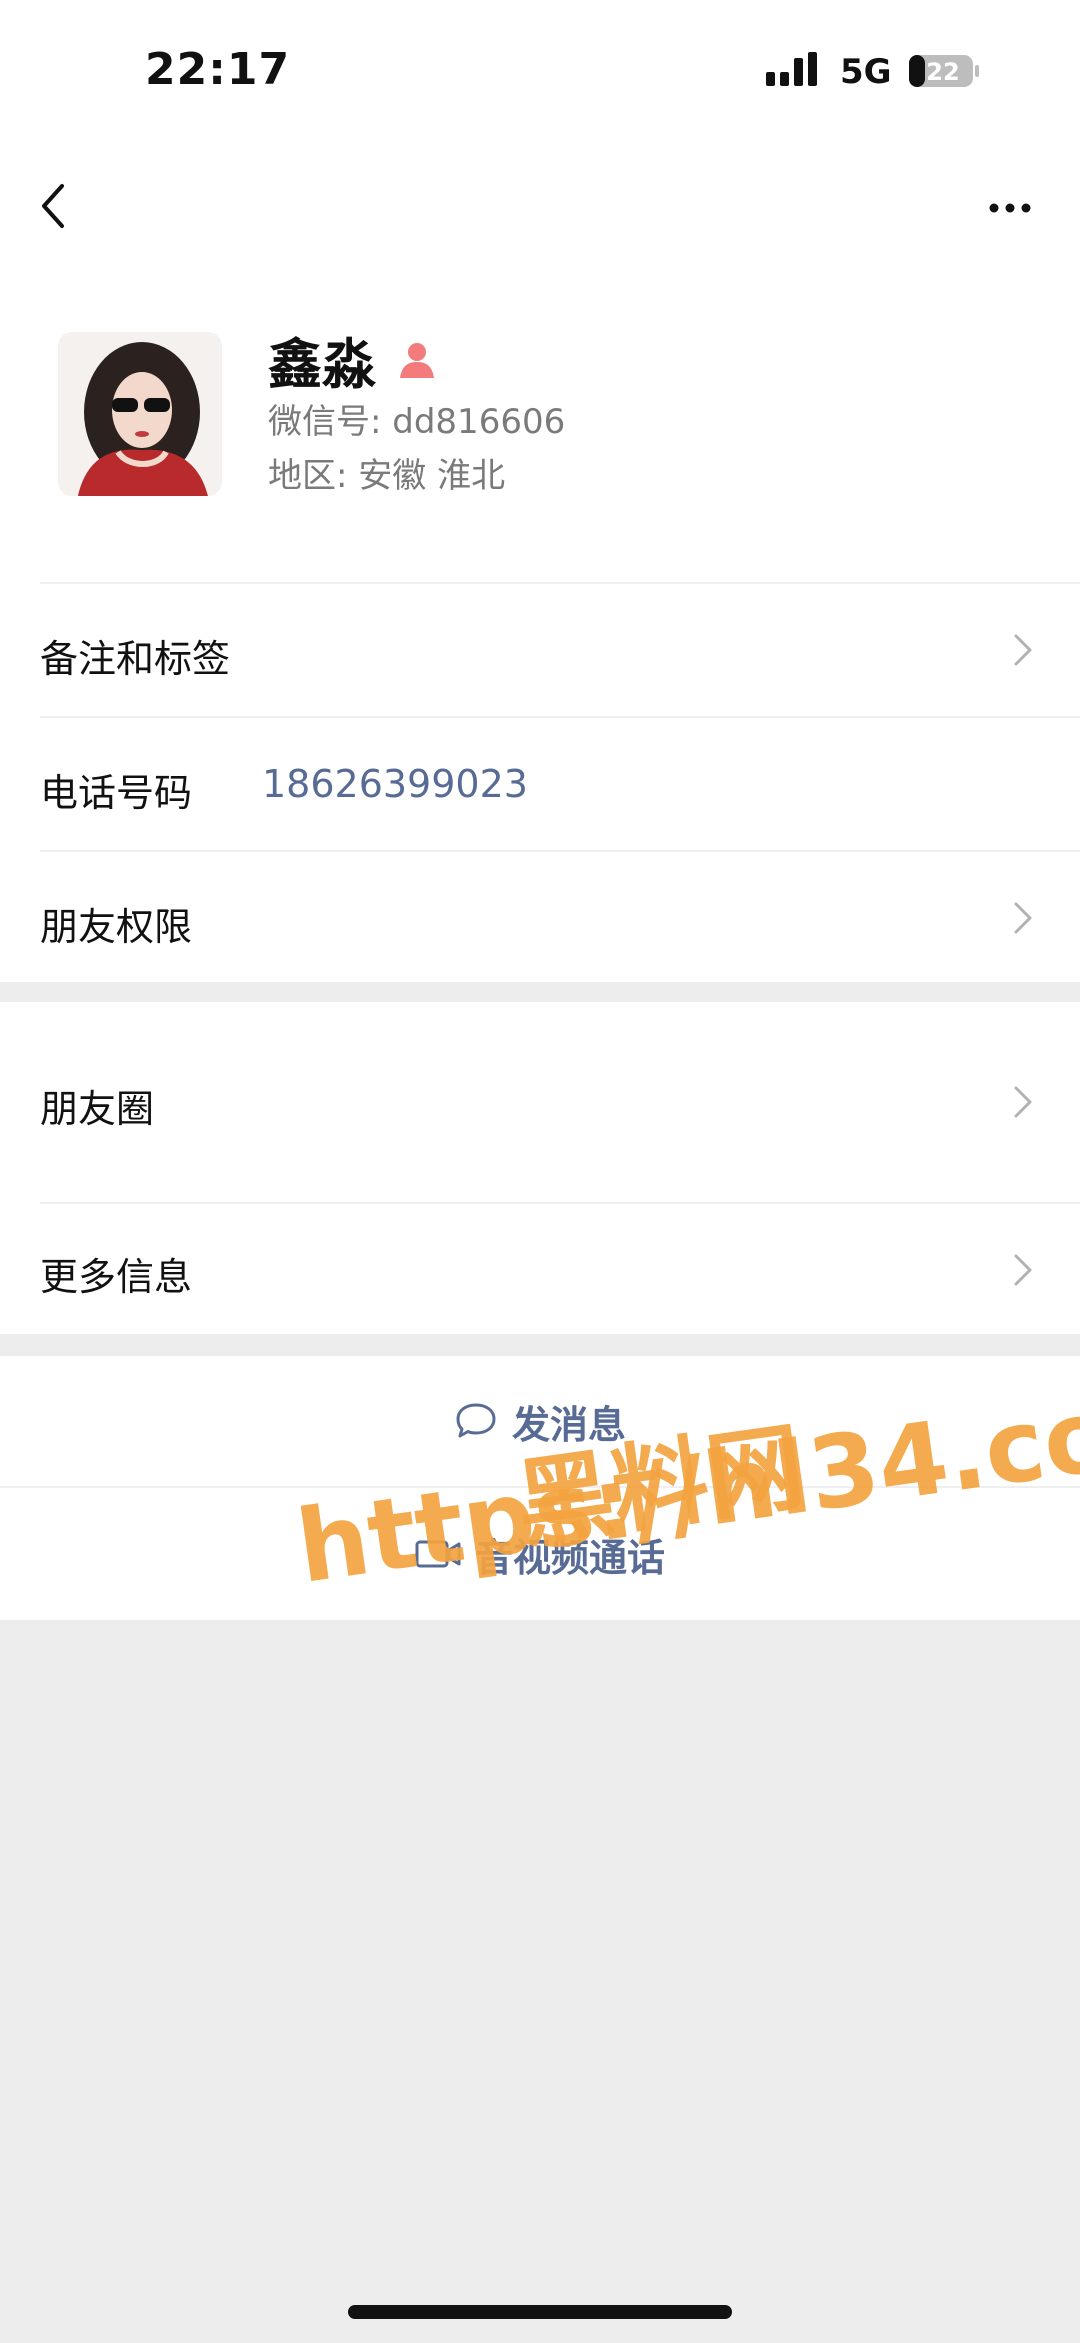 The width and height of the screenshot is (1080, 2343). What do you see at coordinates (1014, 205) in the screenshot?
I see `more-options-icon` at bounding box center [1014, 205].